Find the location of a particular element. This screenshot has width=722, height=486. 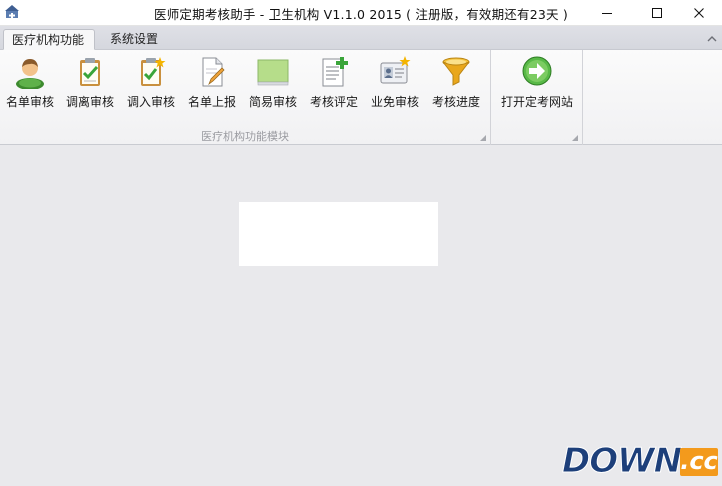

watermark-text: DOWN is located at coordinates (621, 461).